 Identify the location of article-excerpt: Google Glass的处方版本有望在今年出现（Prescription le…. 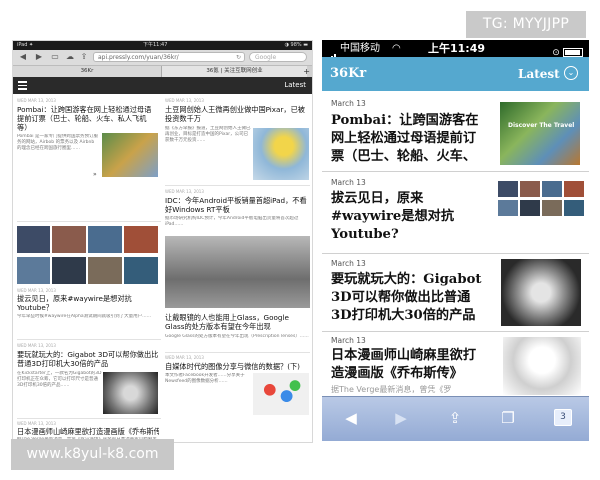
(237, 336).